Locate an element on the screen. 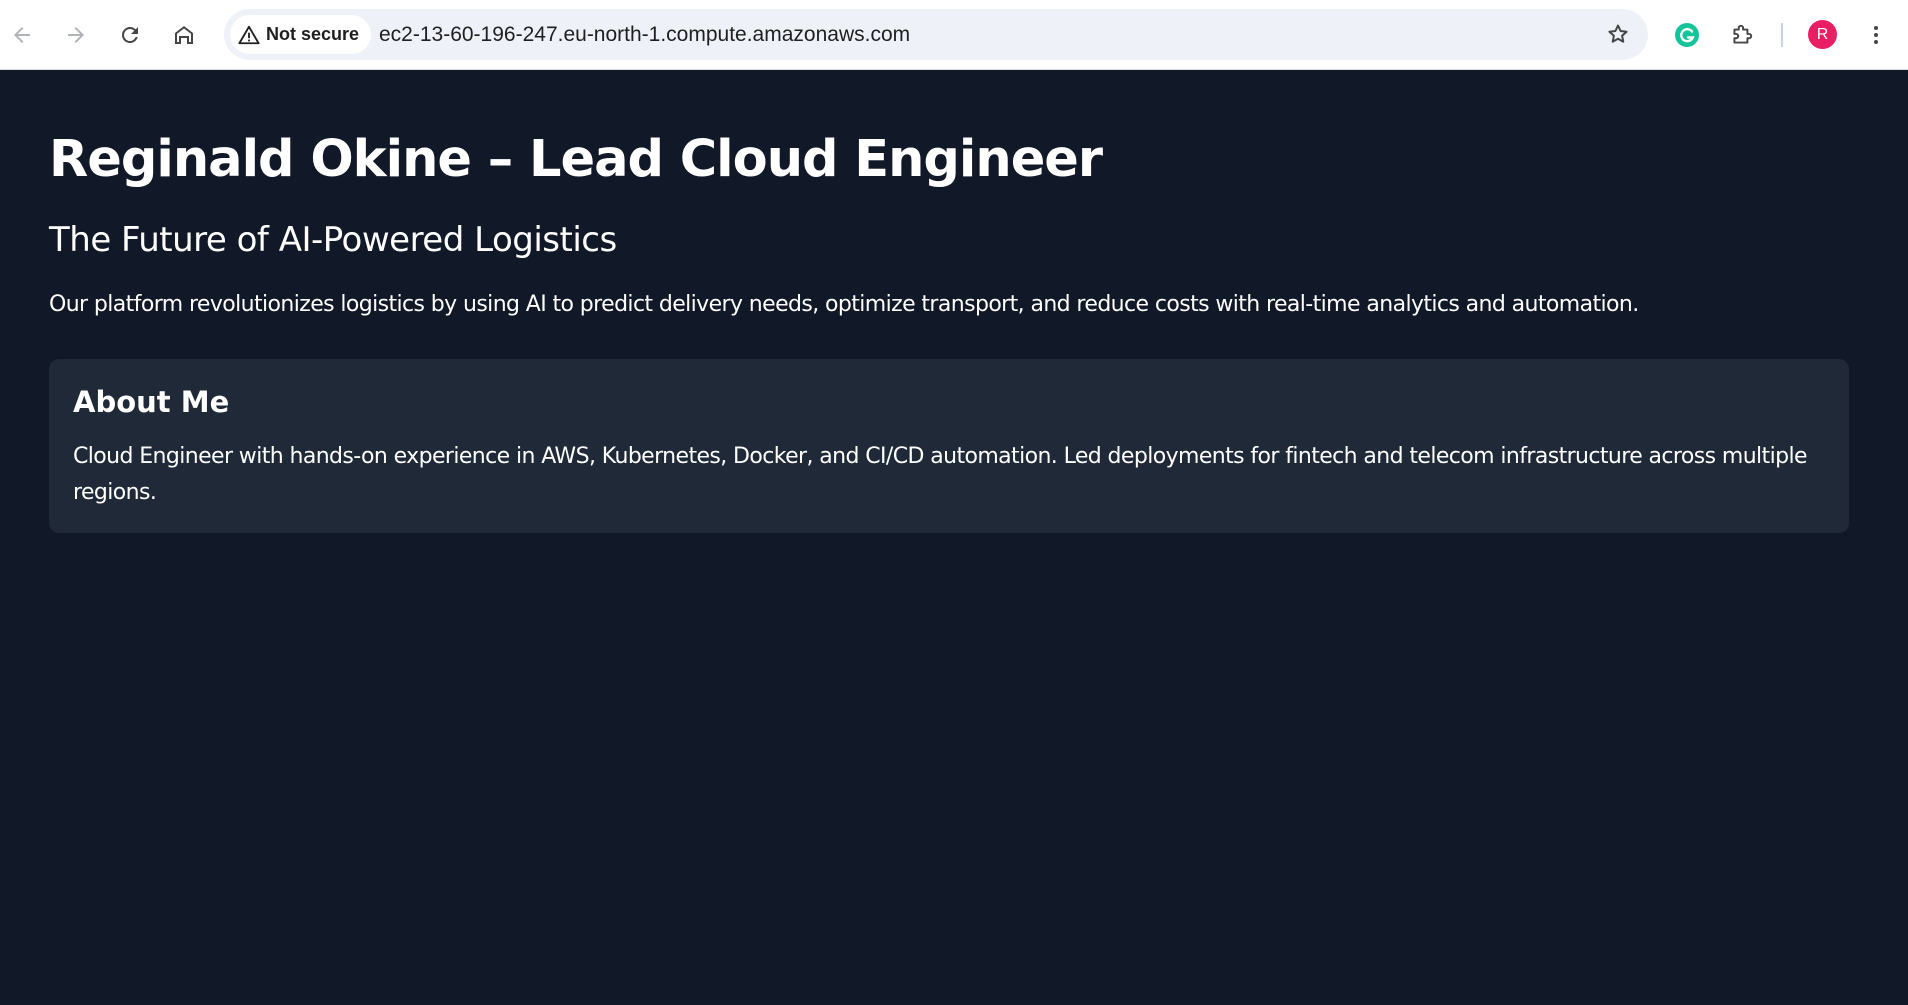 Image resolution: width=1908 pixels, height=1005 pixels. grammarly-extension-button is located at coordinates (1687, 35).